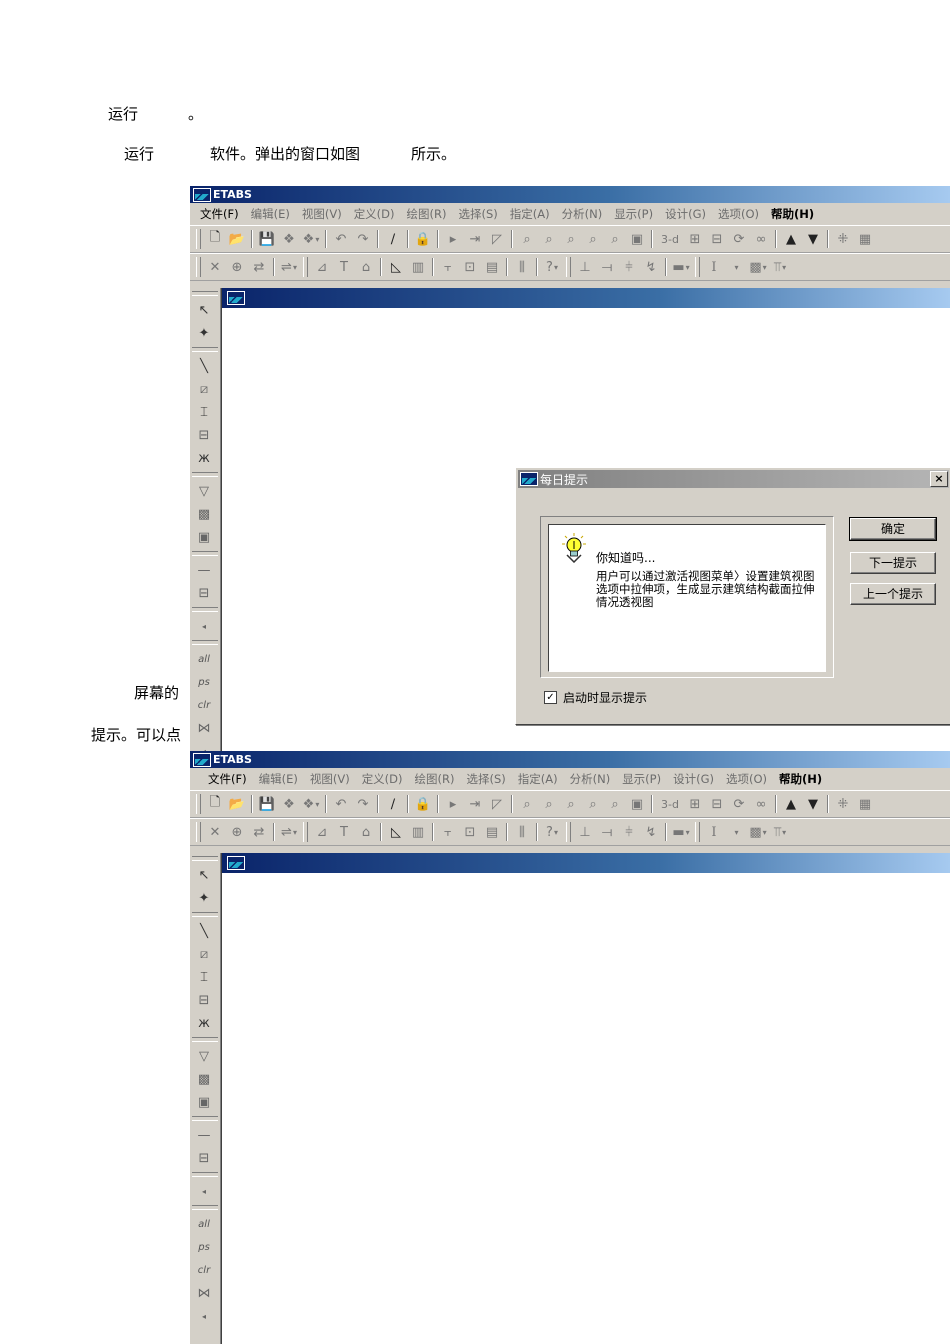 The width and height of the screenshot is (950, 1344). What do you see at coordinates (382, 779) in the screenshot?
I see `menu-define: 定义(D)` at bounding box center [382, 779].